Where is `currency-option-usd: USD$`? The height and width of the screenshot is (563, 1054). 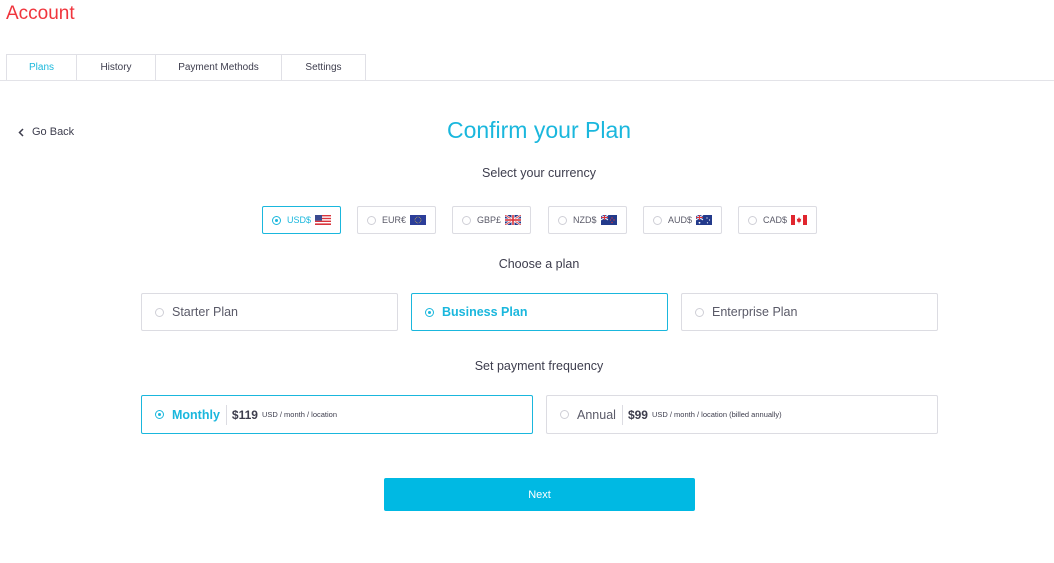
currency-option-usd: USD$ is located at coordinates (301, 220).